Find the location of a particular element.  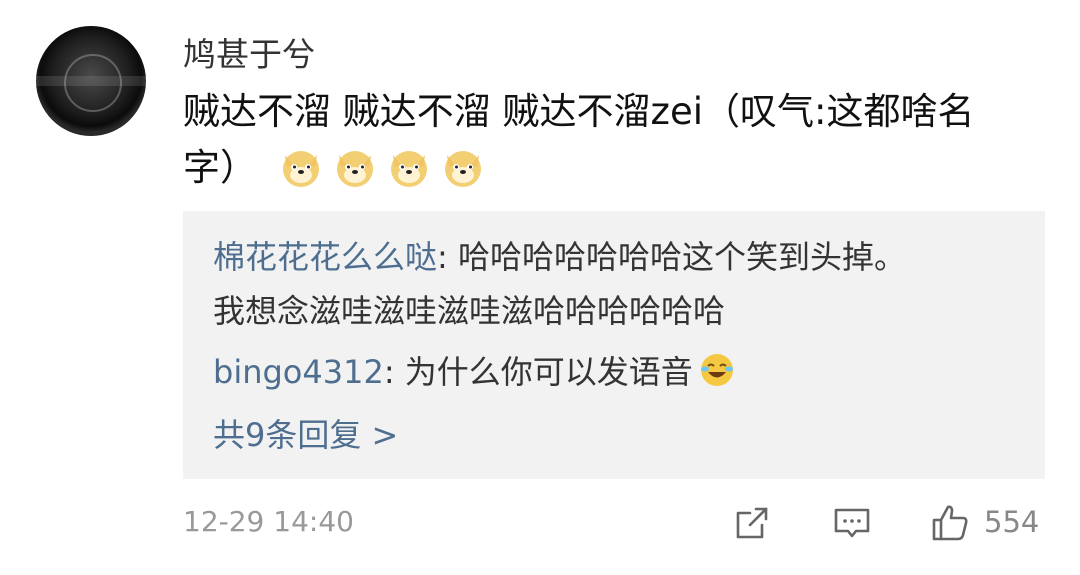

like-icon is located at coordinates (950, 523).